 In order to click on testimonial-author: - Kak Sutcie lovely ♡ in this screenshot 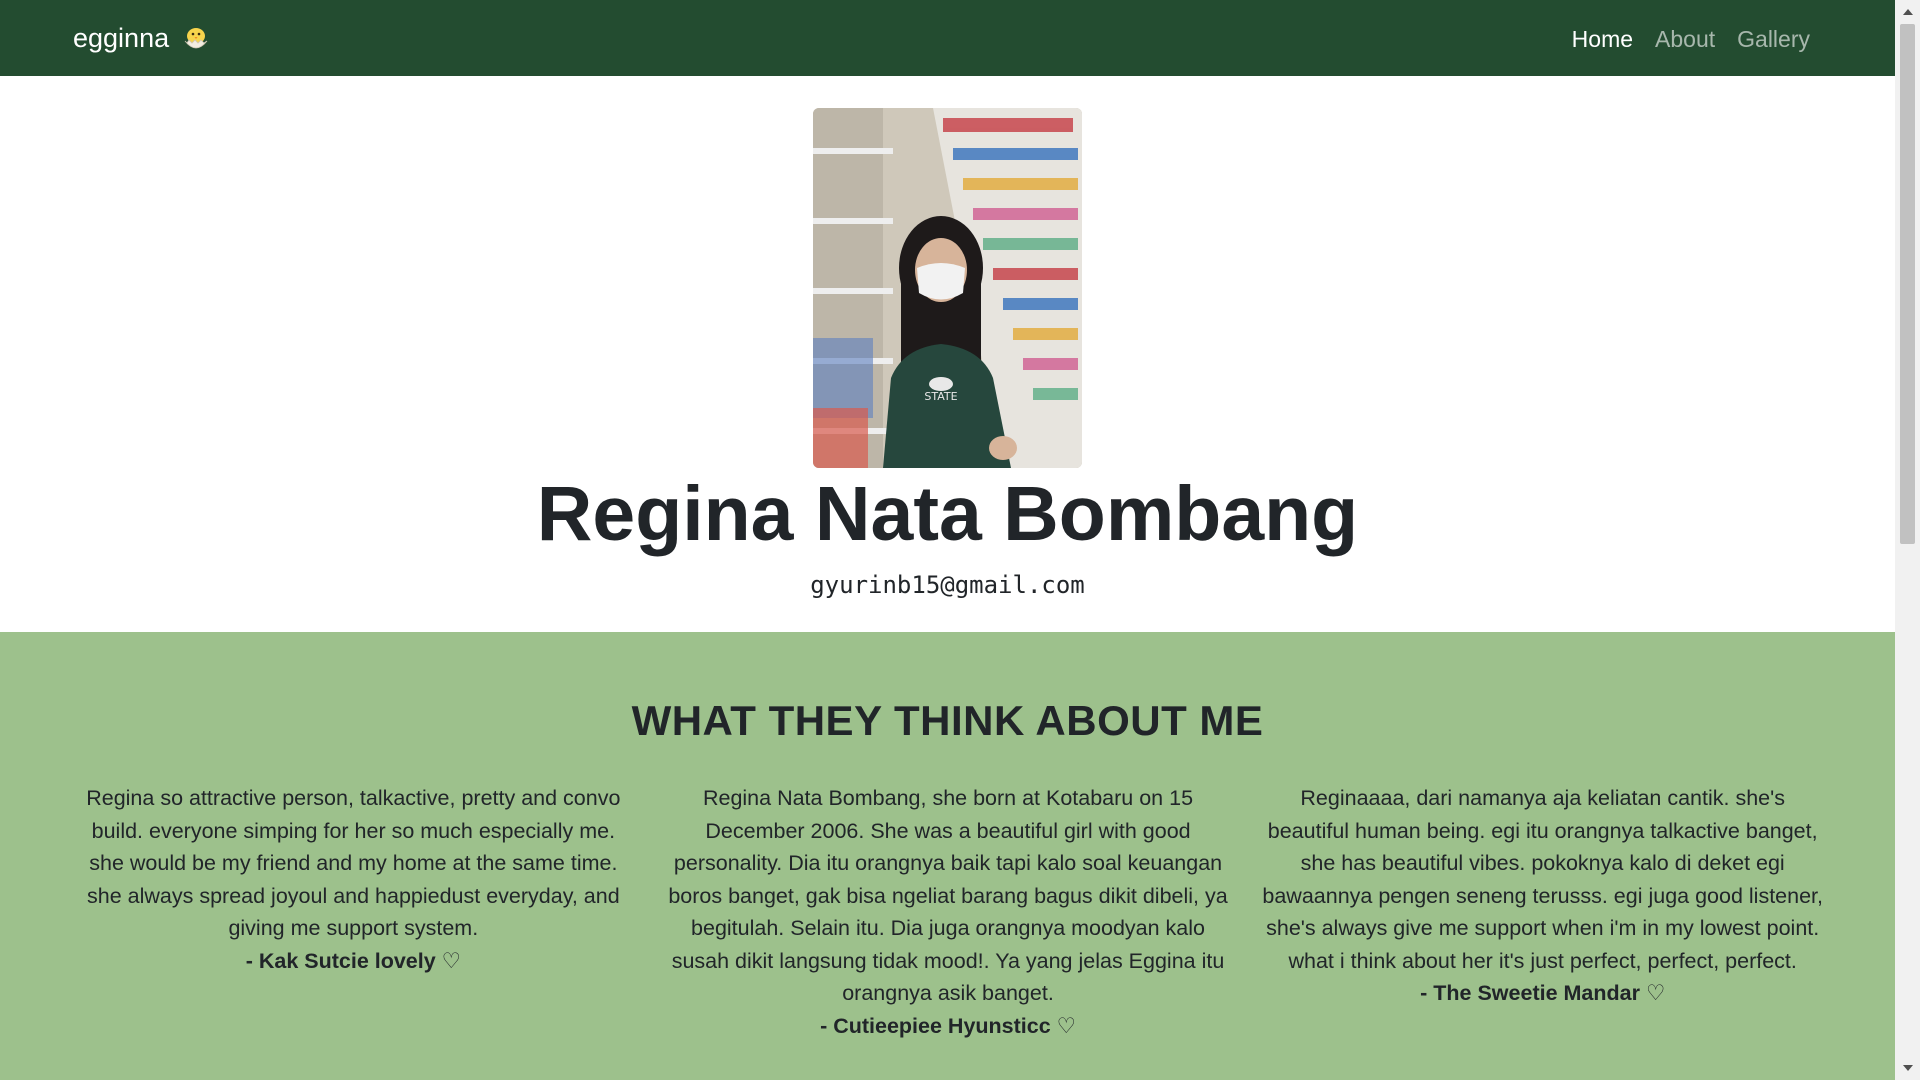, I will do `click(353, 960)`.